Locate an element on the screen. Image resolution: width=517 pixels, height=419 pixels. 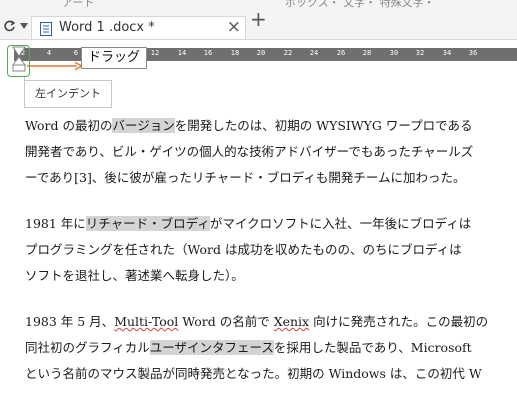
ruler-tick: 22 is located at coordinates (288, 53).